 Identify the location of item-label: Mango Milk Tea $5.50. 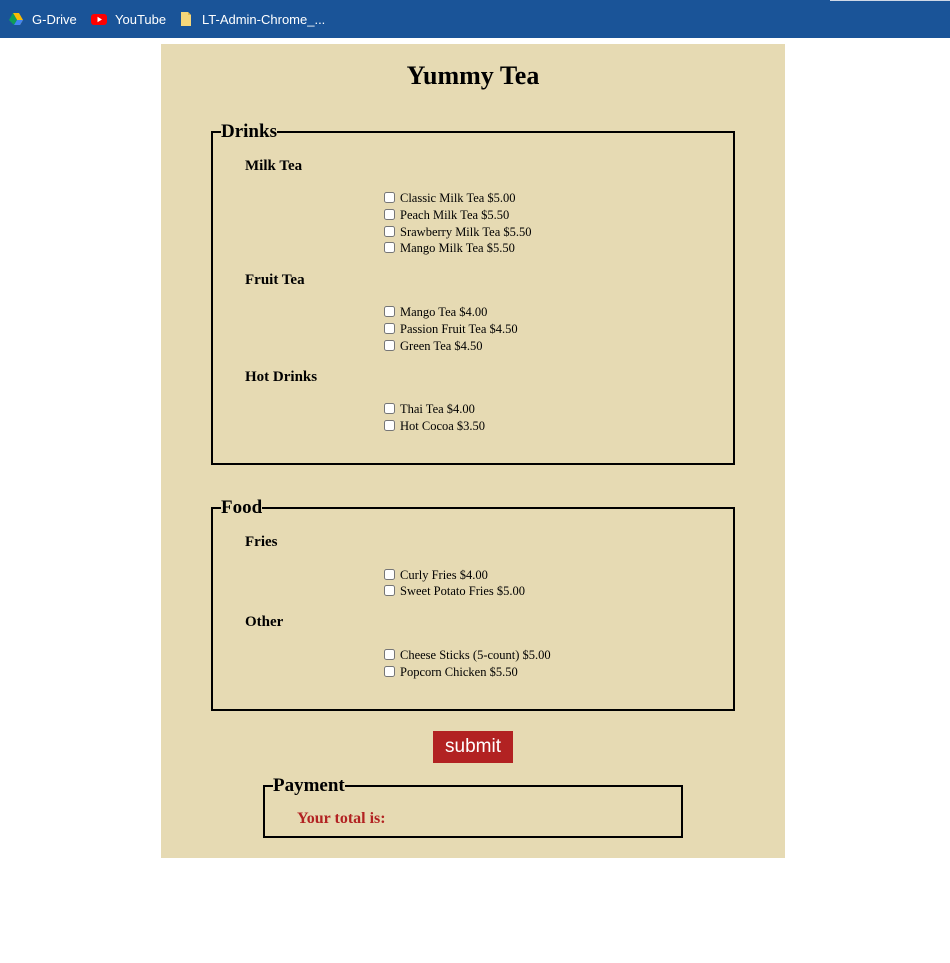
(457, 247).